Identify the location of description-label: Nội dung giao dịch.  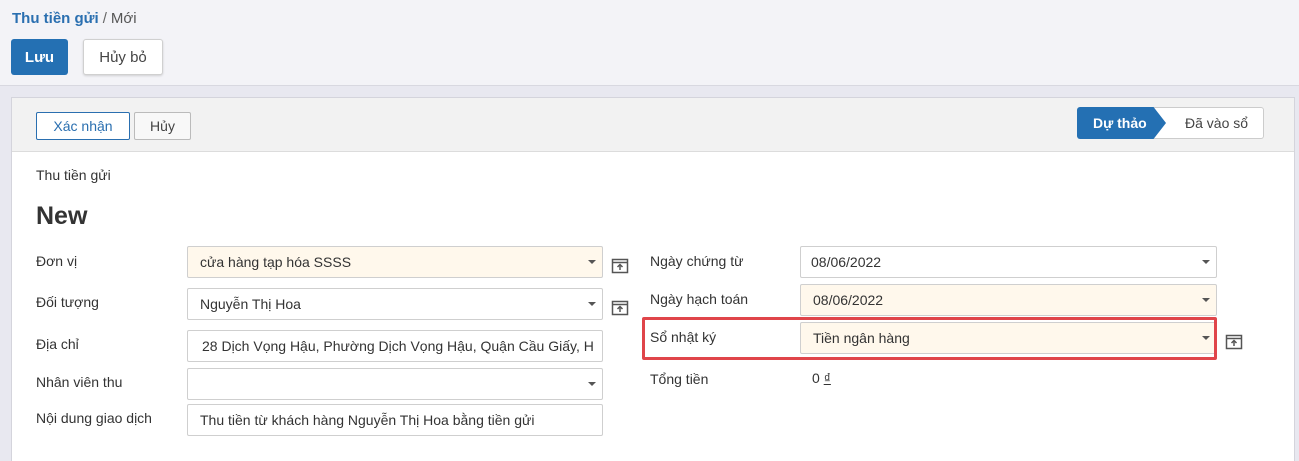
(94, 418).